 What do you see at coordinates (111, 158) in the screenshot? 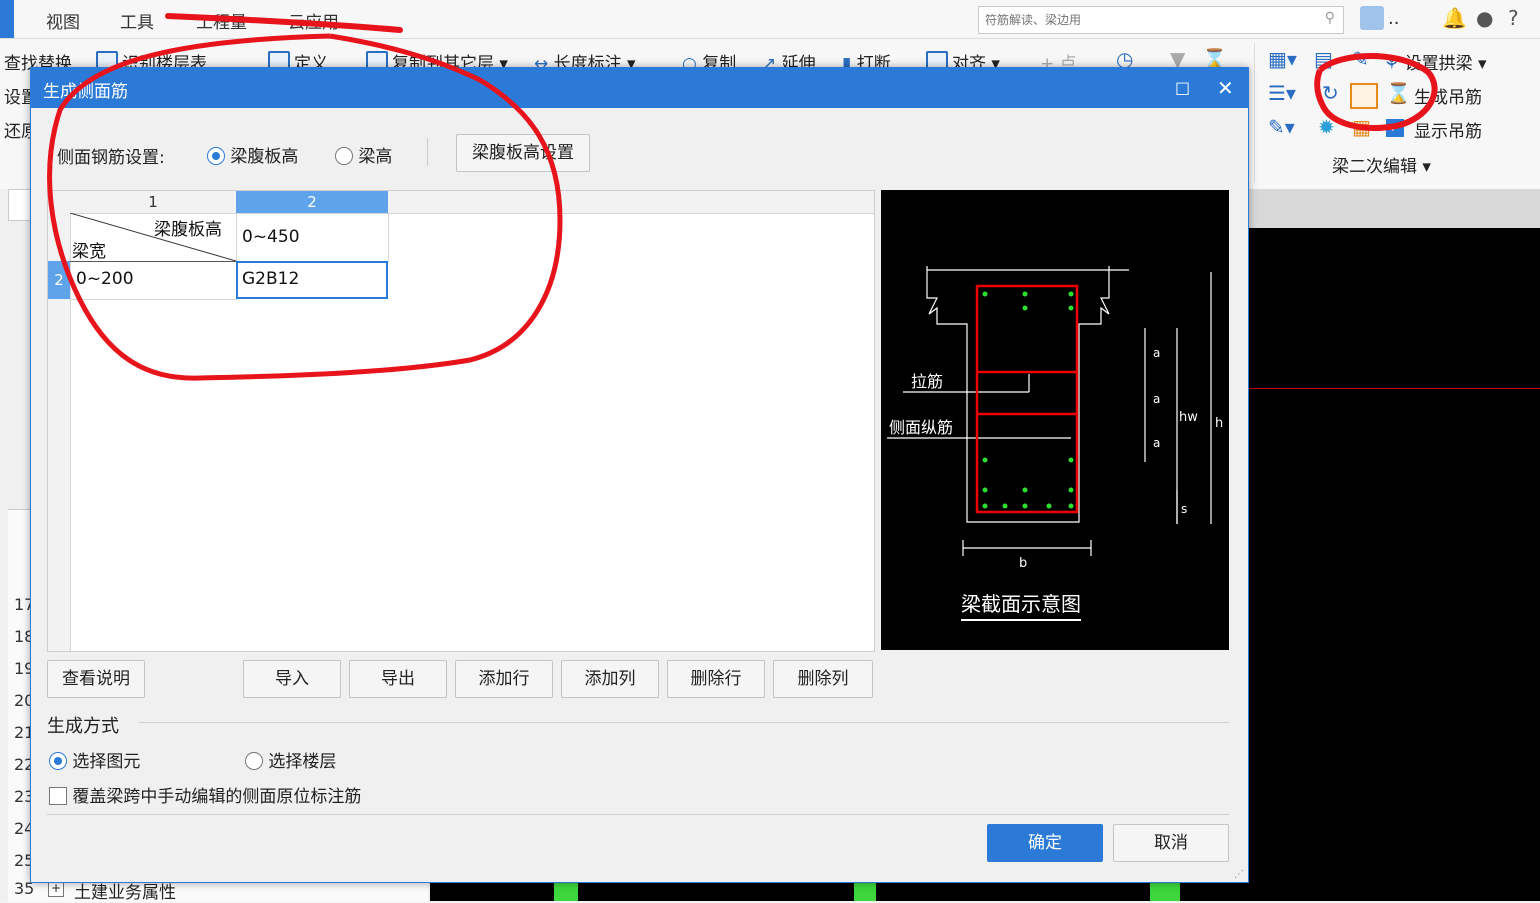
I see `side-rebar-setting-label: 侧面钢筋设置:` at bounding box center [111, 158].